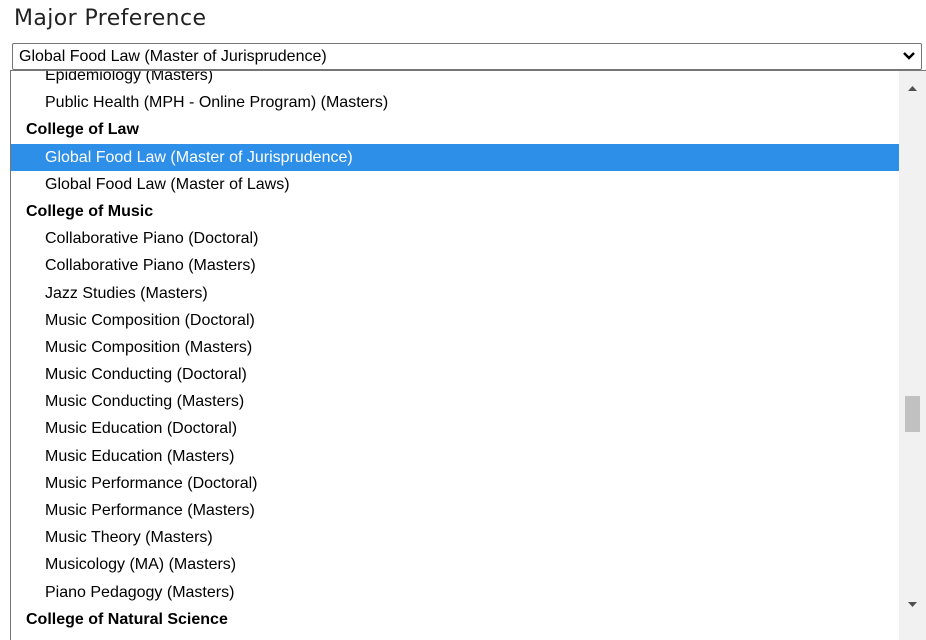 The width and height of the screenshot is (926, 640). What do you see at coordinates (912, 355) in the screenshot?
I see `listbox-scrollbar` at bounding box center [912, 355].